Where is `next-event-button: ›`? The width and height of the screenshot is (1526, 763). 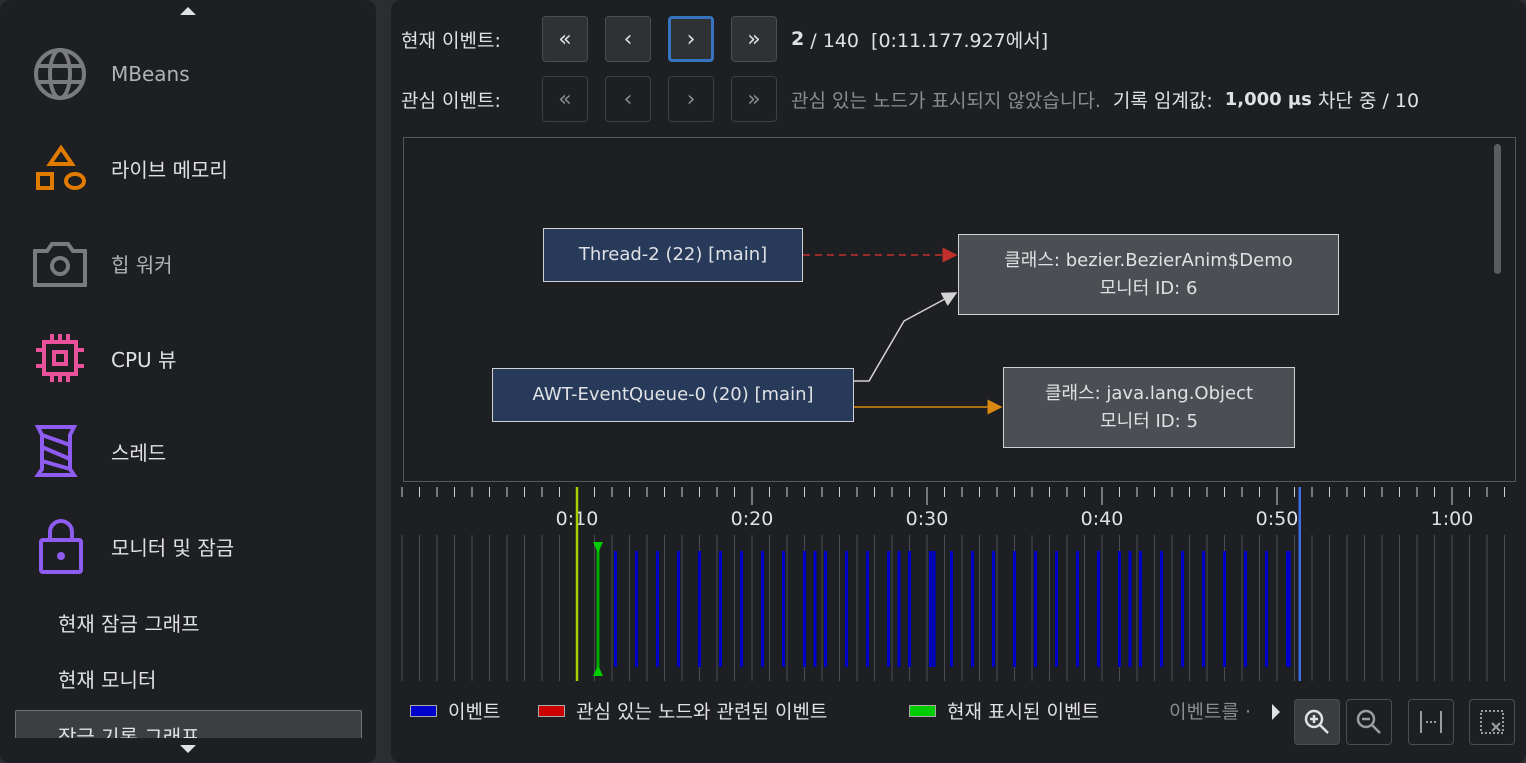
next-event-button: › is located at coordinates (691, 39).